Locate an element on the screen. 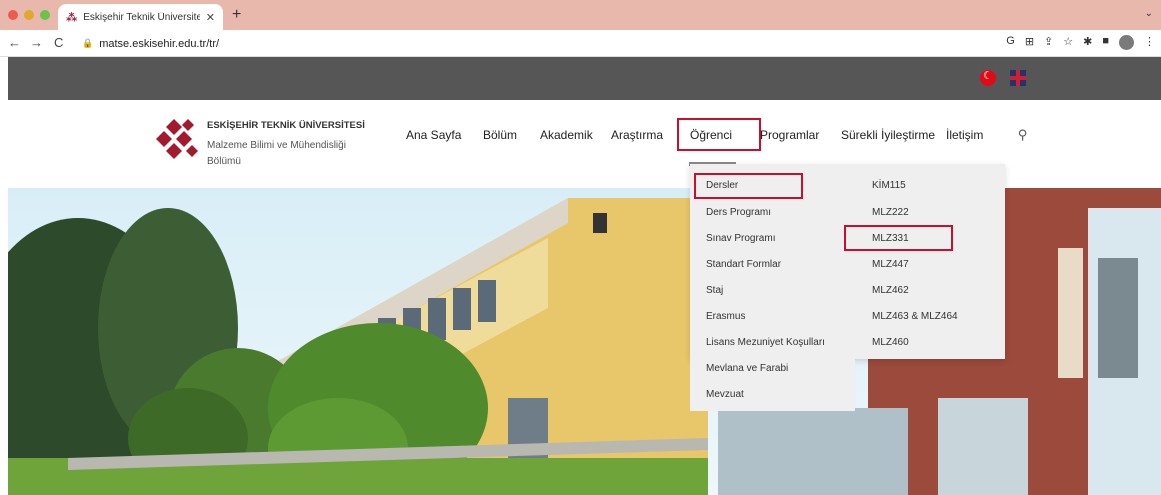  new-tab-button: + is located at coordinates (236, 15).